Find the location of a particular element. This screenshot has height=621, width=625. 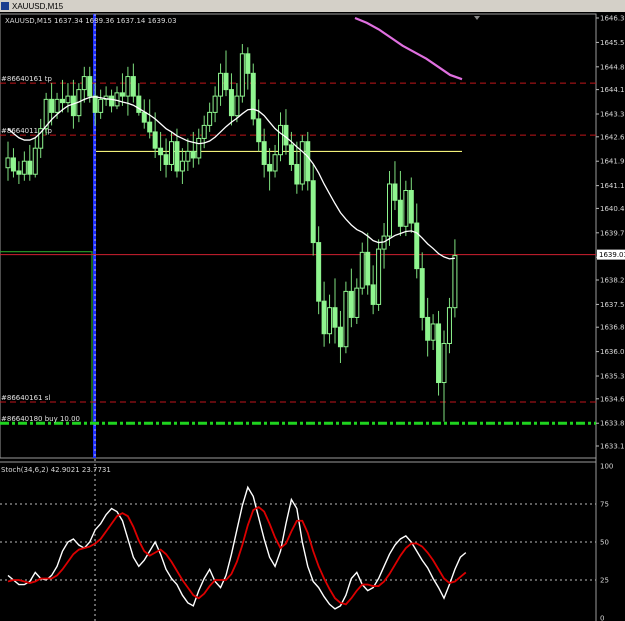

order-line-label: #86640161 tp is located at coordinates (26, 79).